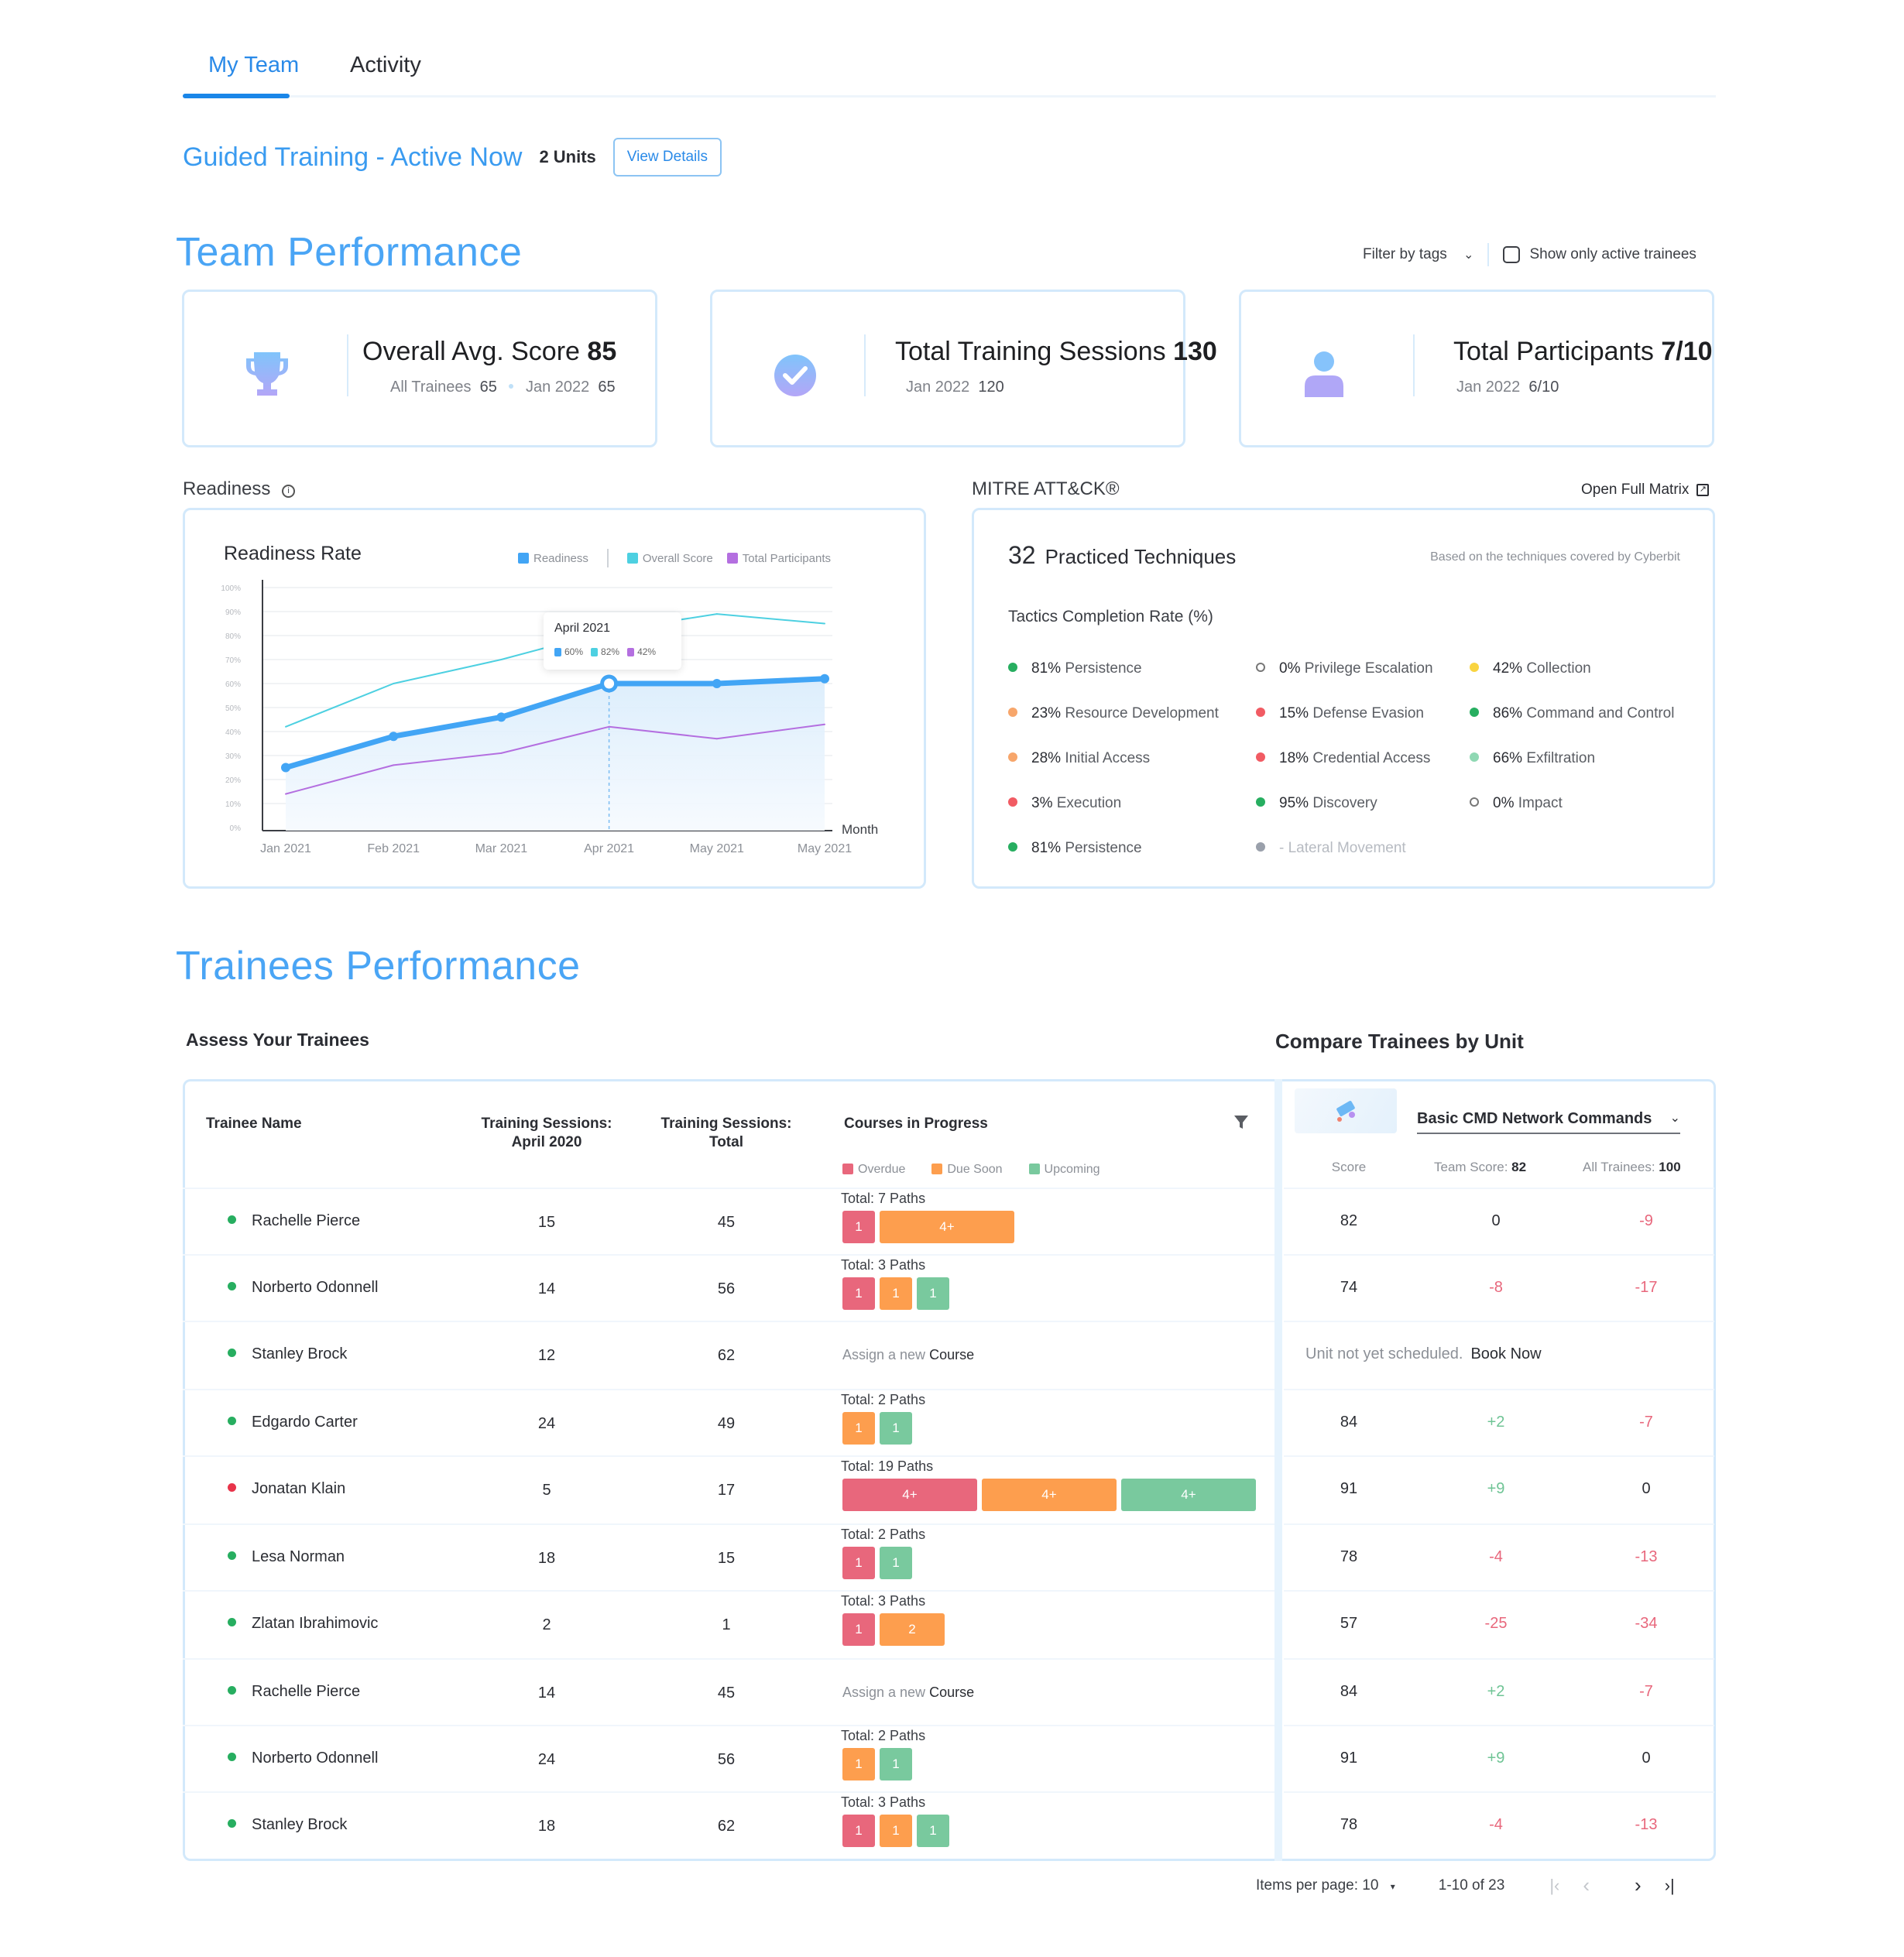 The image size is (1904, 1957). Describe the element at coordinates (1554, 1886) in the screenshot. I see `first-page-icon: |‹` at that location.